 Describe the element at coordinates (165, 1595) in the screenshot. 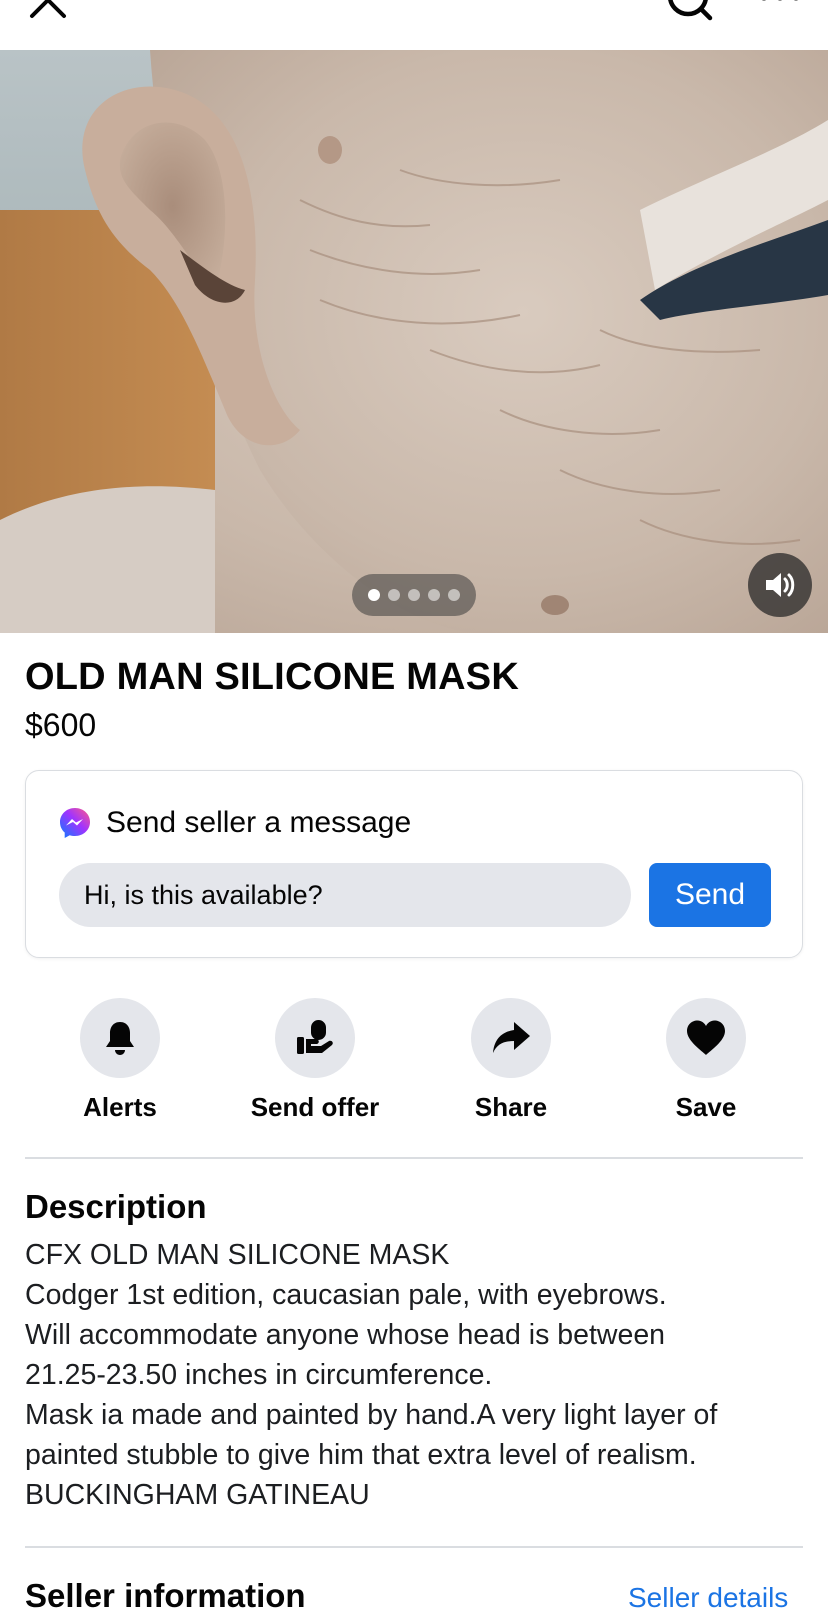

I see `seller-heading: Seller information` at that location.